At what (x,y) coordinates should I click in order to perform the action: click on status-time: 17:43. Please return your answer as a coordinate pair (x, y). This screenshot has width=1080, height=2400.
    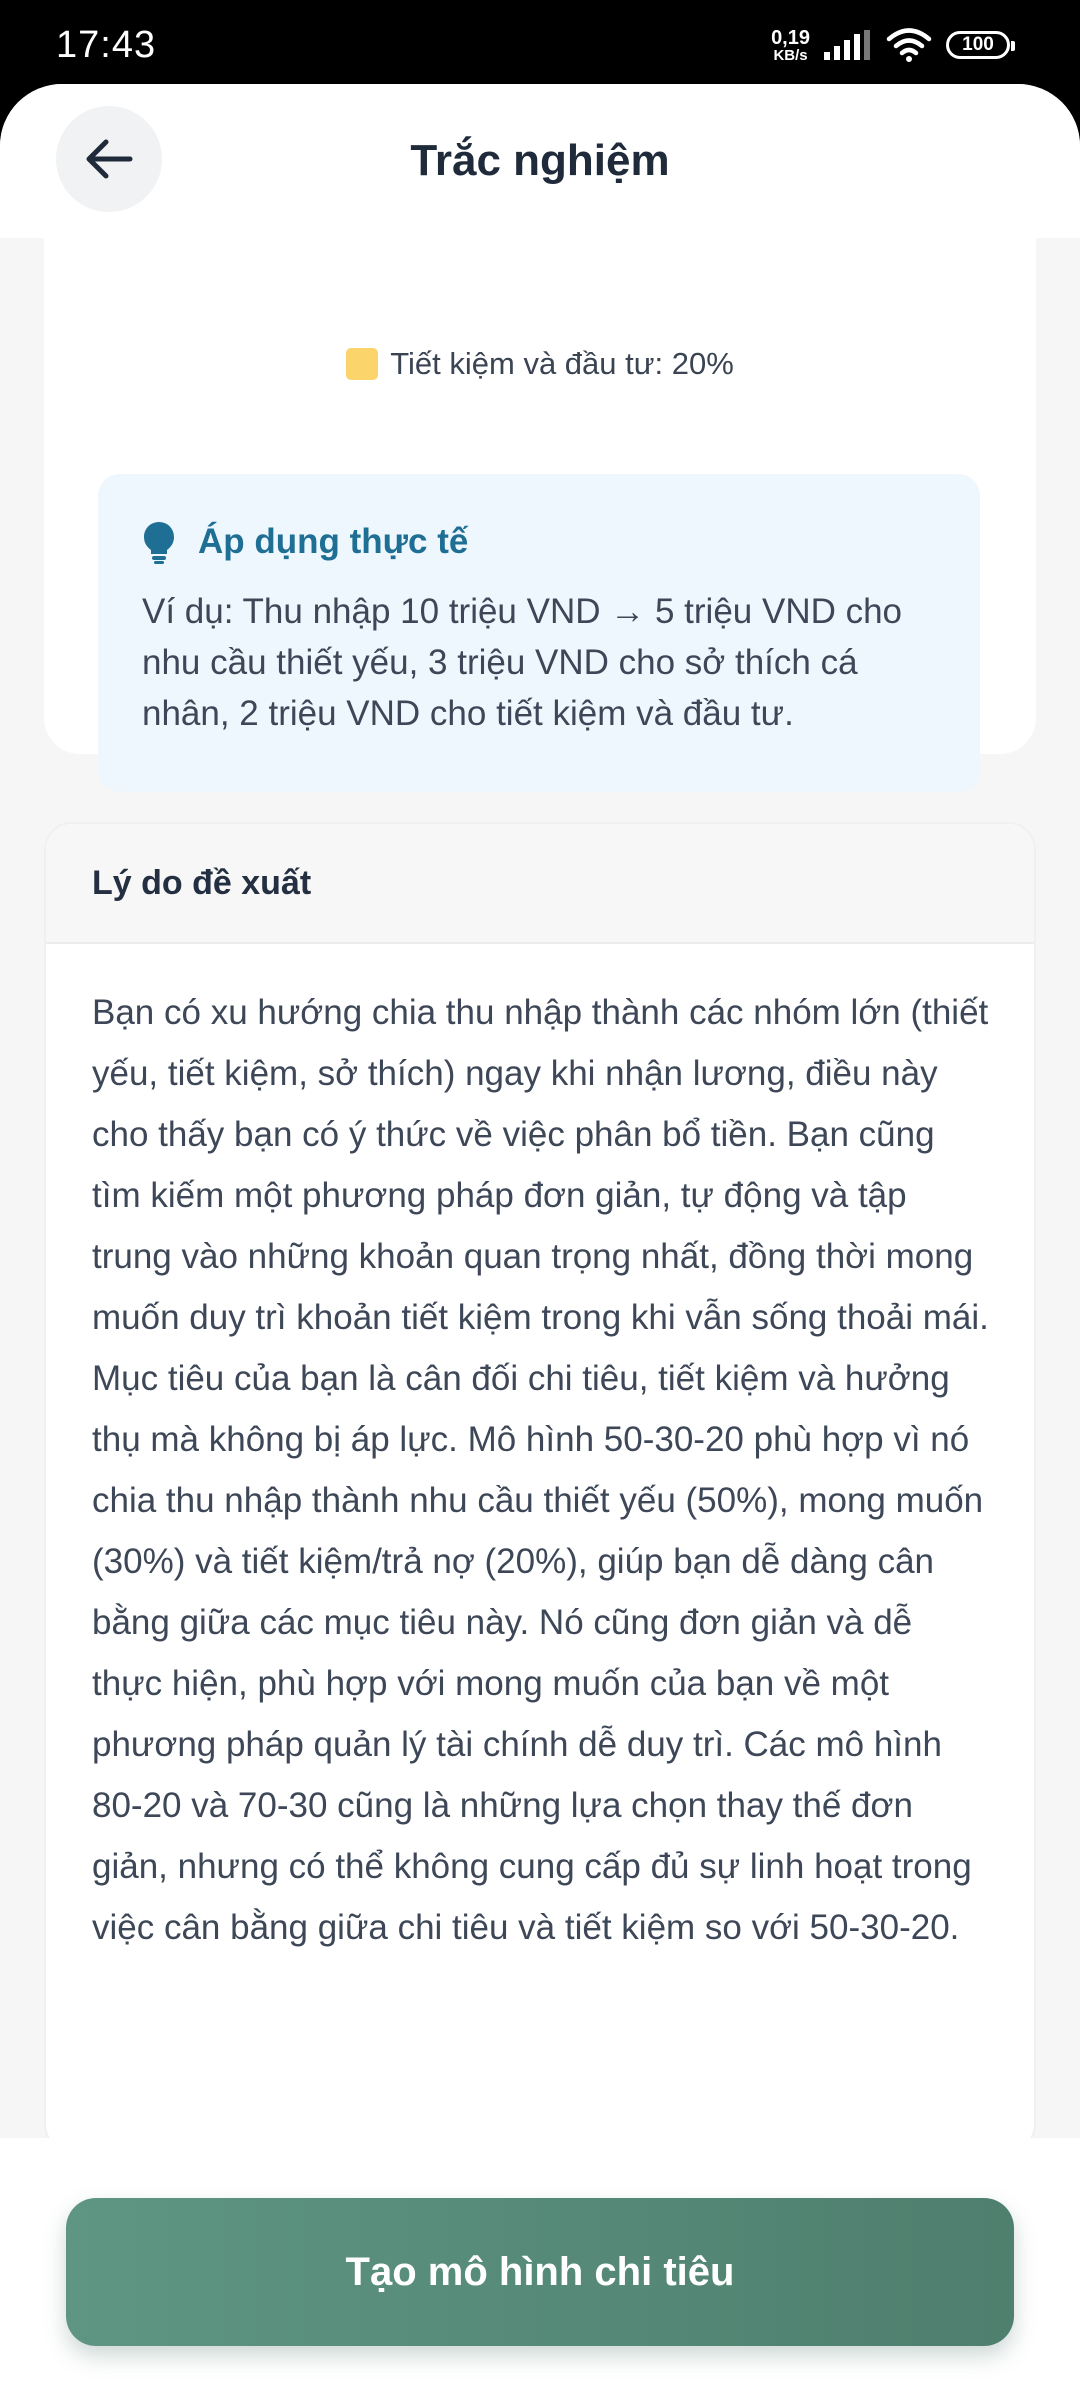
    Looking at the image, I should click on (106, 44).